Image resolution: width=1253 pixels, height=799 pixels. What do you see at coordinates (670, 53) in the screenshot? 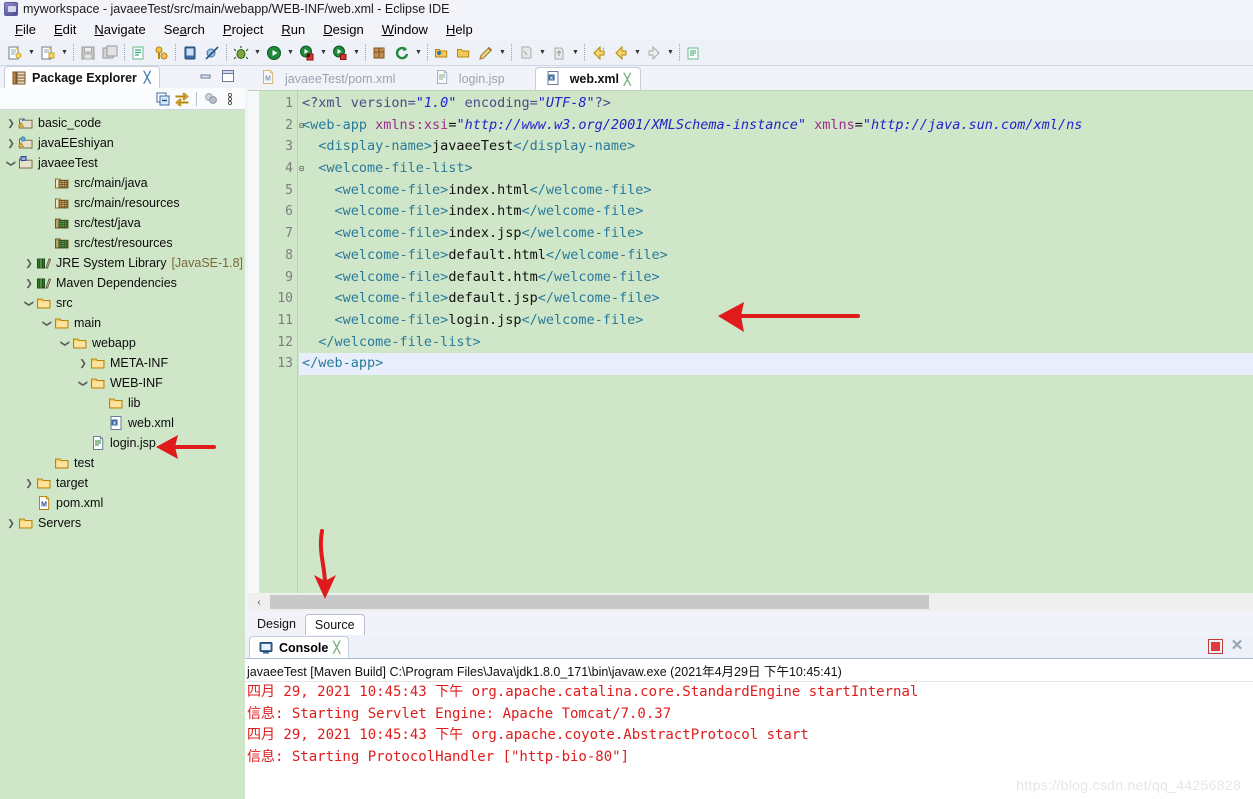
I see `forward-dropdown-icon: ▼` at bounding box center [670, 53].